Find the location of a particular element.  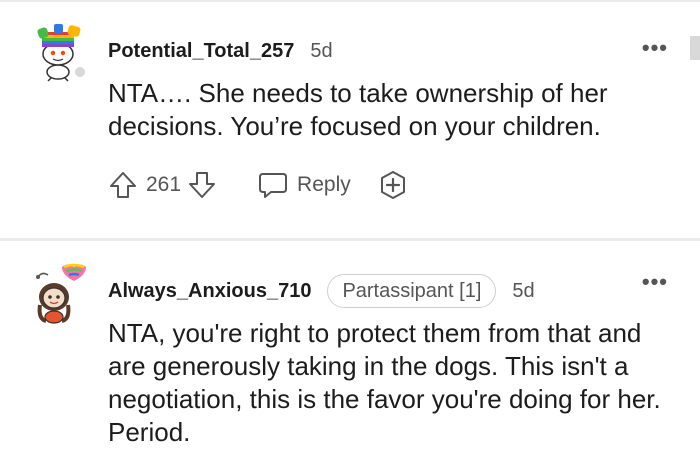

reply-label: Reply is located at coordinates (324, 184).